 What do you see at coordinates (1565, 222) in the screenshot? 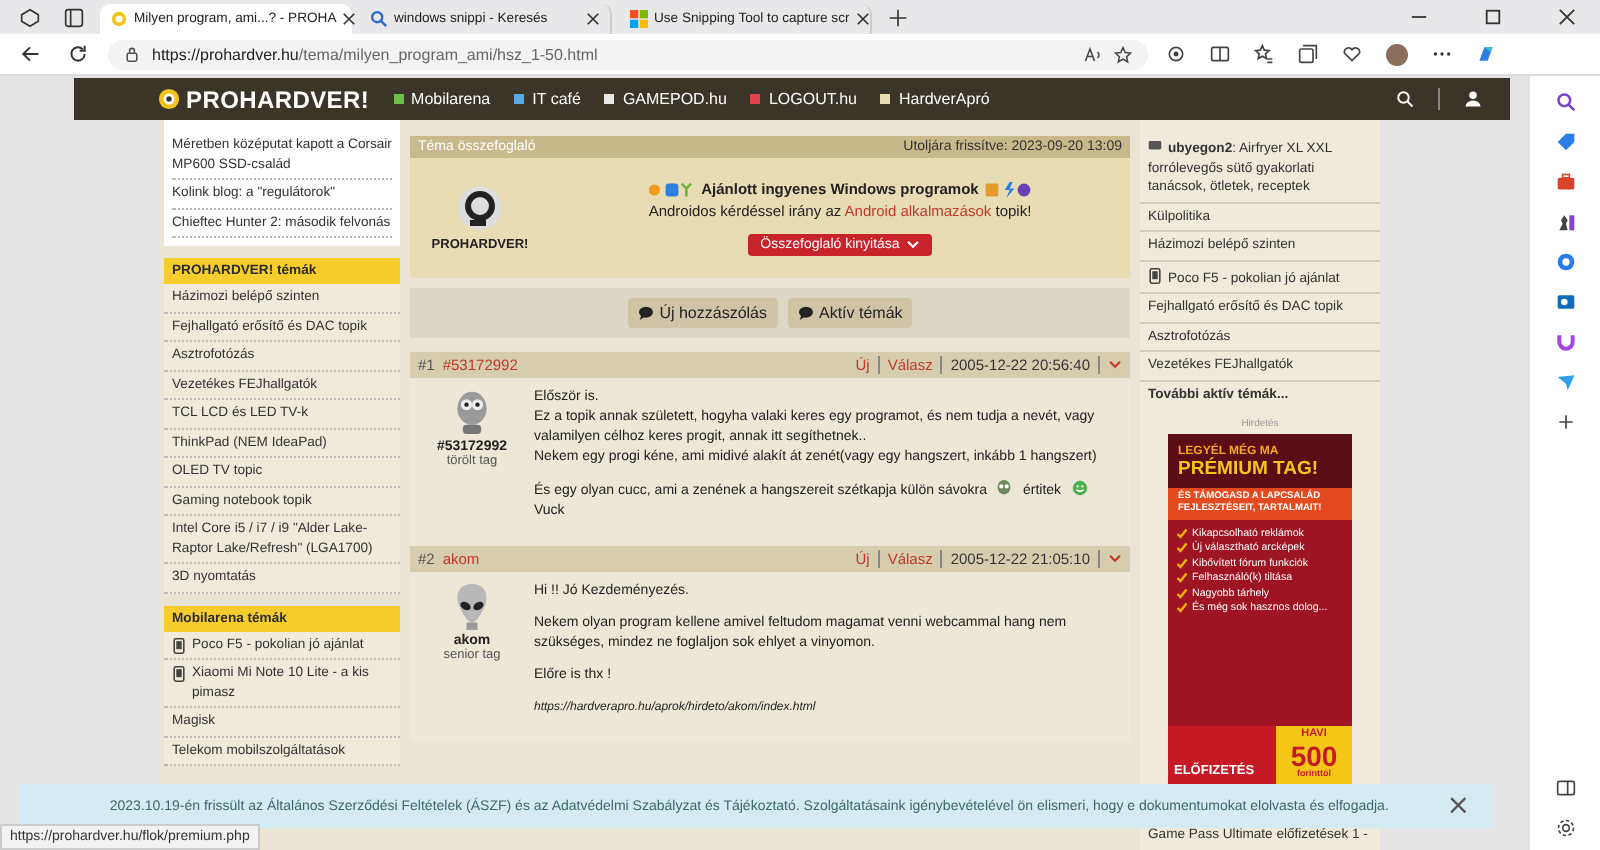
I see `chess-icon` at bounding box center [1565, 222].